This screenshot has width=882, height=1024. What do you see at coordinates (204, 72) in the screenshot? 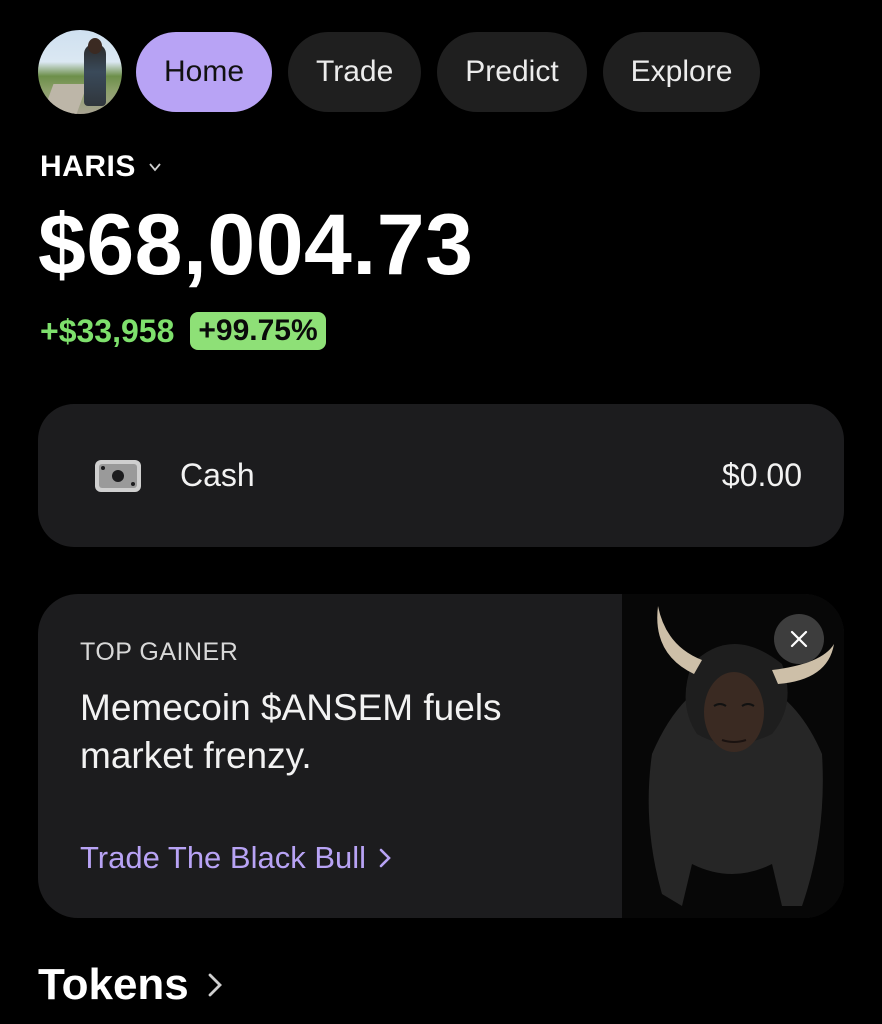
I see `tab-home: Home` at bounding box center [204, 72].